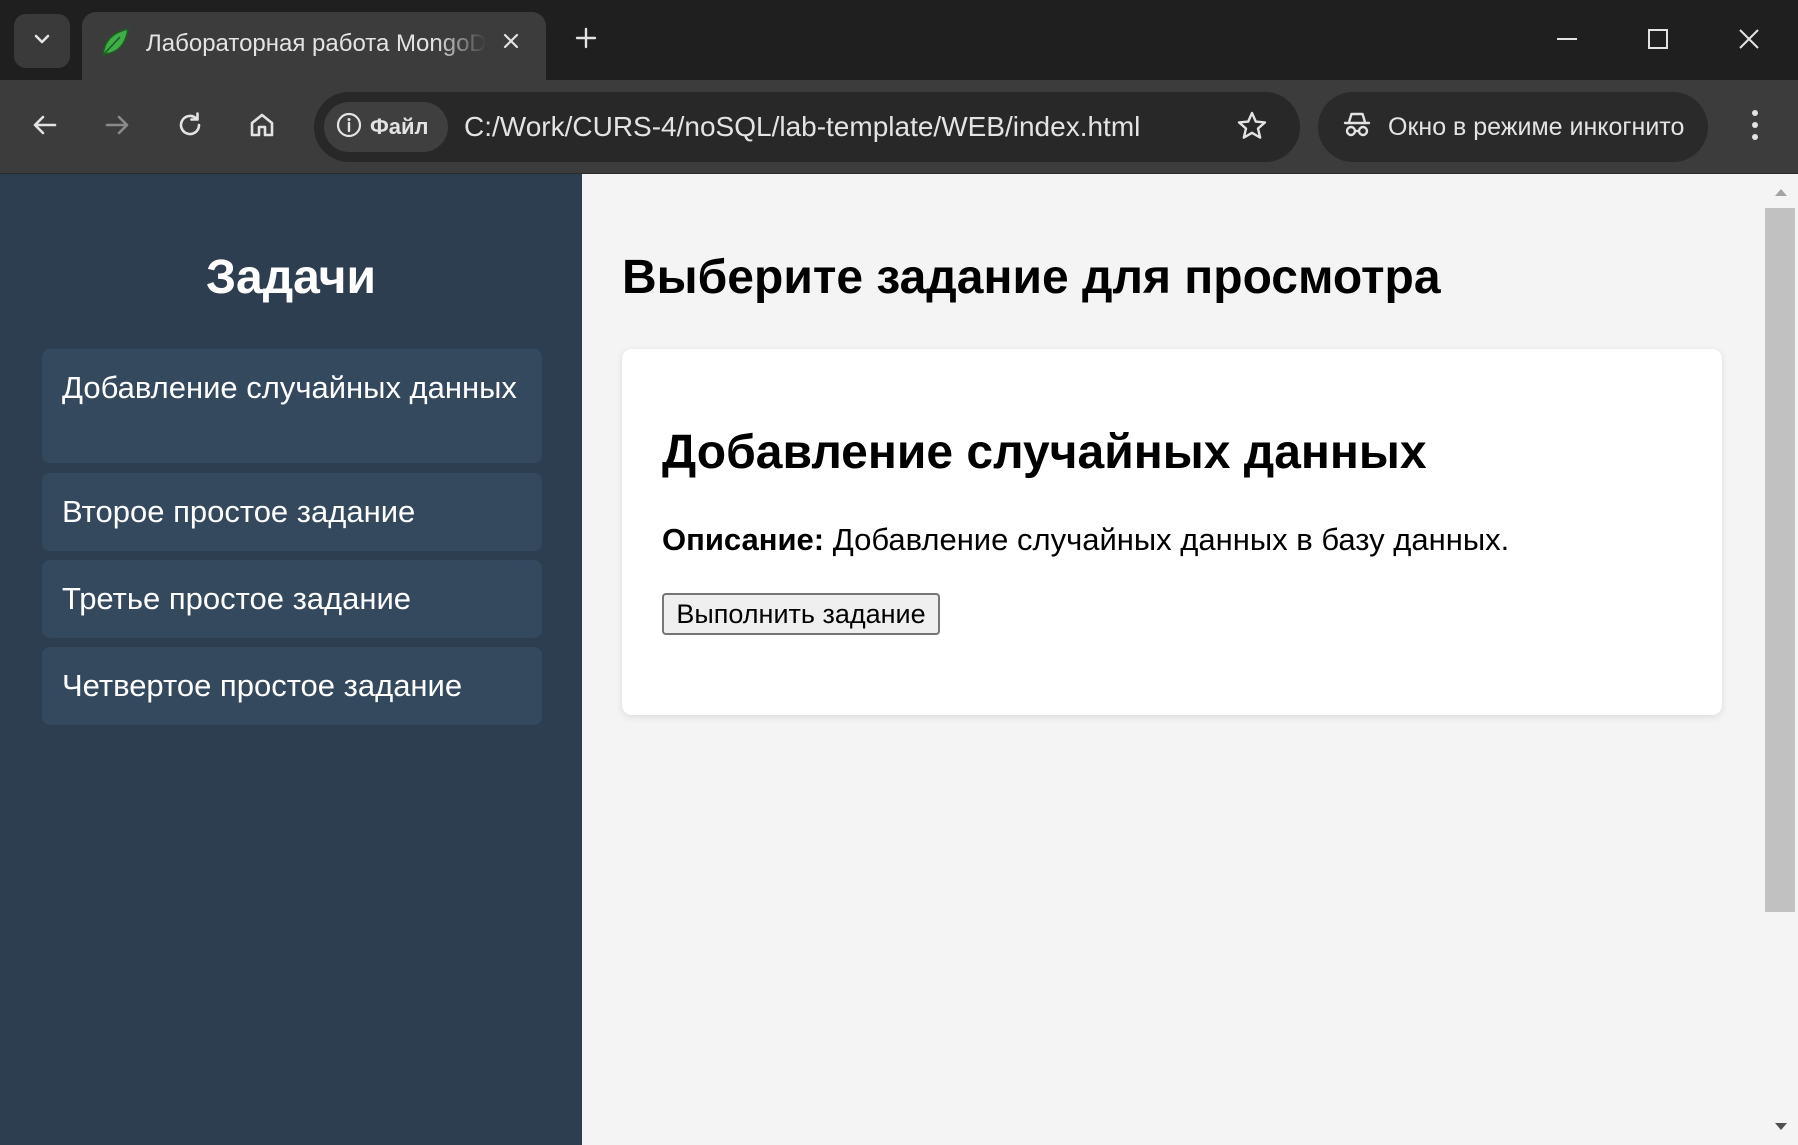 This screenshot has height=1145, width=1798. Describe the element at coordinates (292, 599) in the screenshot. I see `sidebar-item-third-task: Третье простое задание` at that location.